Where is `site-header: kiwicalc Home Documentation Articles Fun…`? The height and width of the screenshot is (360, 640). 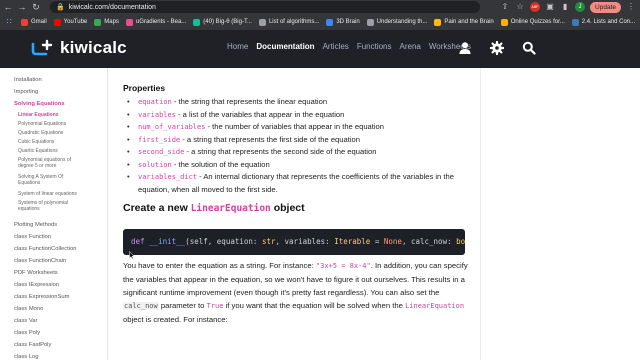 site-header: kiwicalc Home Documentation Articles Fun… is located at coordinates (320, 49).